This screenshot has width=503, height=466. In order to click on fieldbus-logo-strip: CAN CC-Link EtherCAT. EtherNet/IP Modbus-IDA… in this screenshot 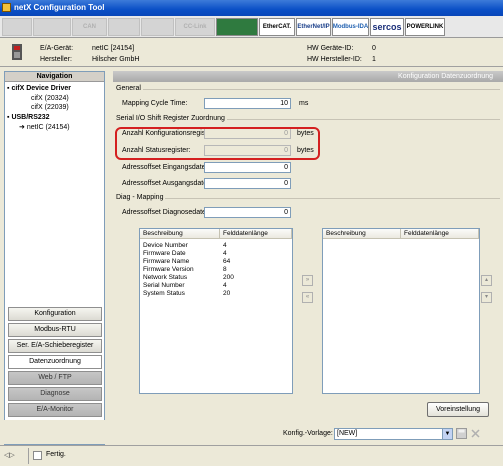, I will do `click(251, 27)`.